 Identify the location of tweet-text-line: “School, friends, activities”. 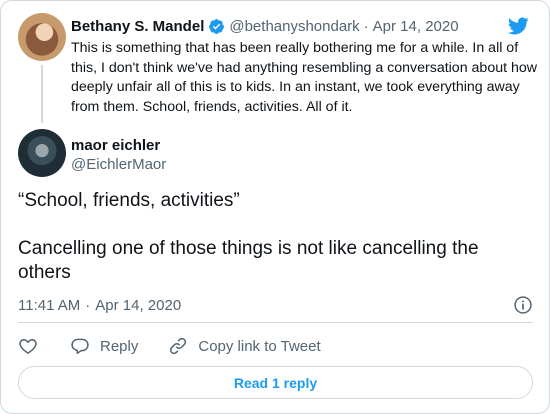
(129, 200).